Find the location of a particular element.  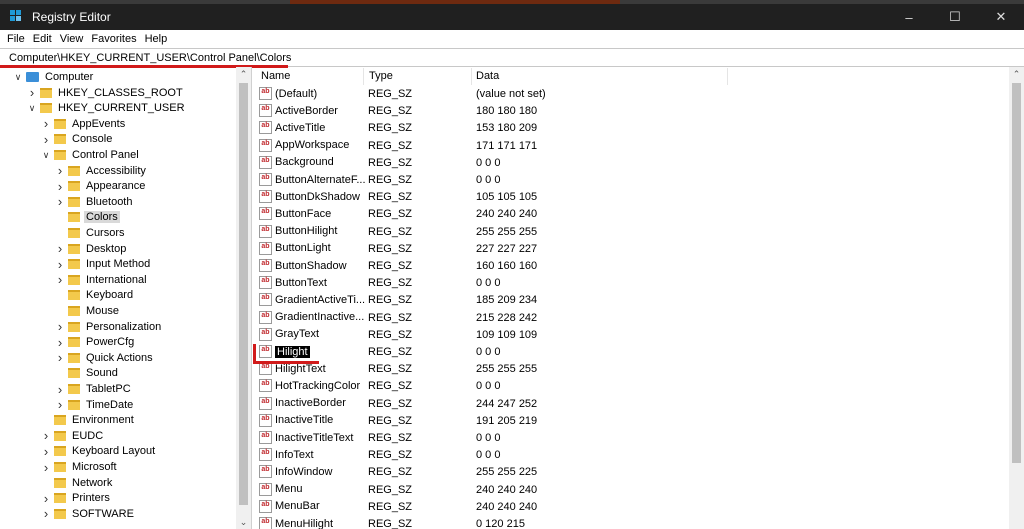

column-header-type: Type is located at coordinates (381, 76).